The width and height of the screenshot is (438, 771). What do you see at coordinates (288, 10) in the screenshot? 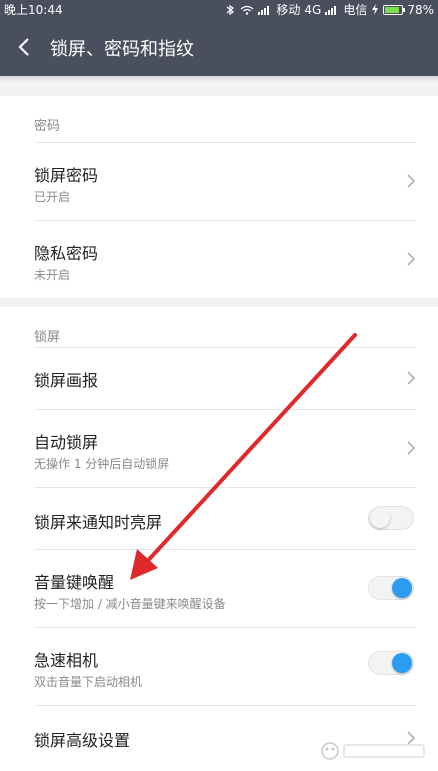
I see `carrier-1-label: 移动` at bounding box center [288, 10].